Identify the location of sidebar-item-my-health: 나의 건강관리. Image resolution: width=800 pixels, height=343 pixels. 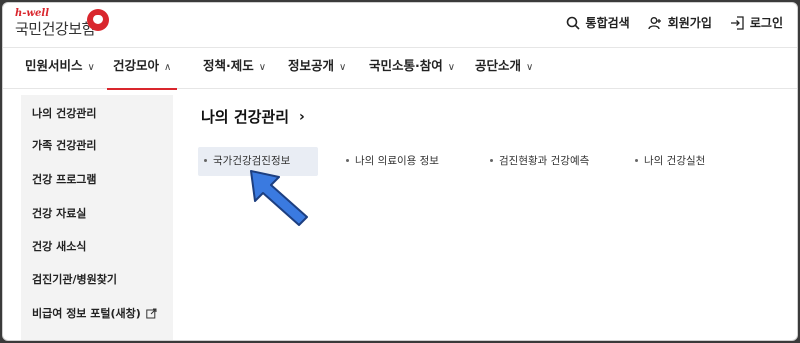
(64, 113).